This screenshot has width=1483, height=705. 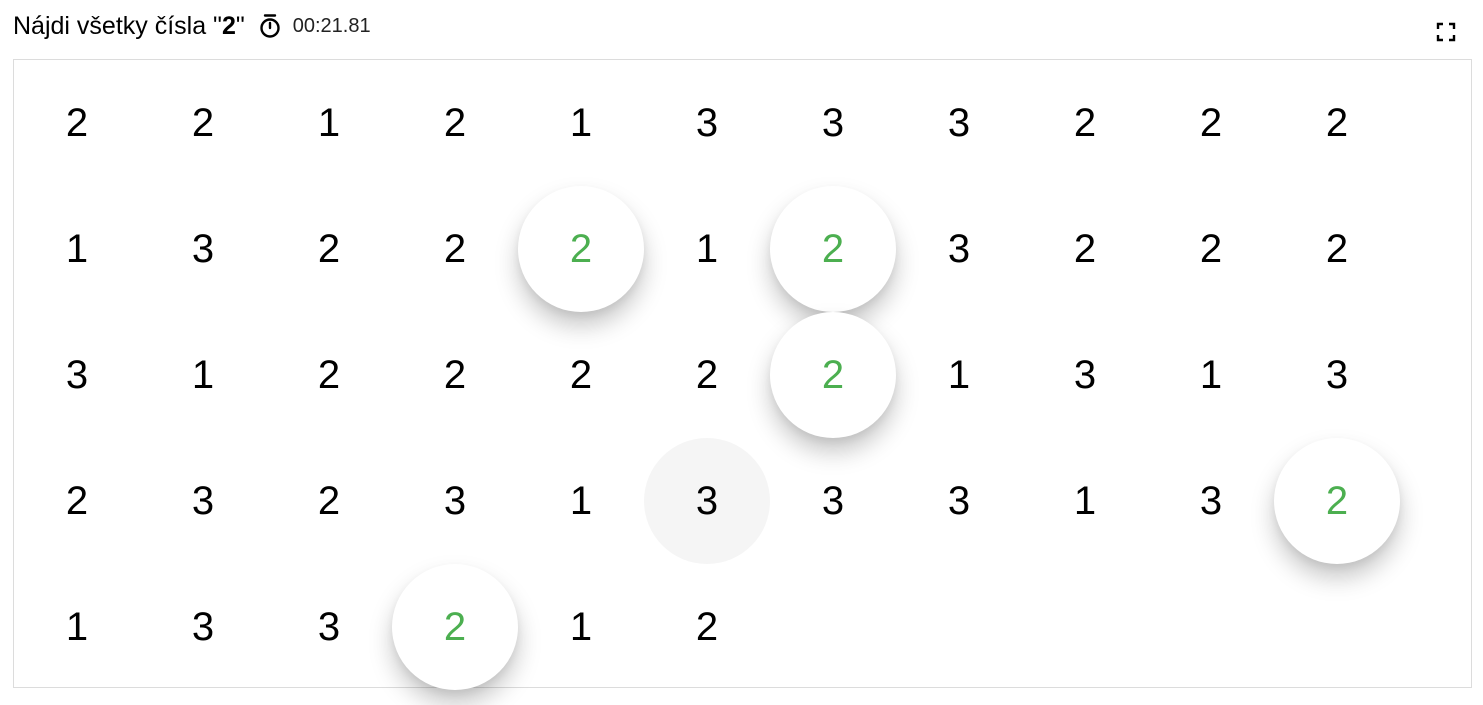 What do you see at coordinates (270, 24) in the screenshot?
I see `stopwatch-icon` at bounding box center [270, 24].